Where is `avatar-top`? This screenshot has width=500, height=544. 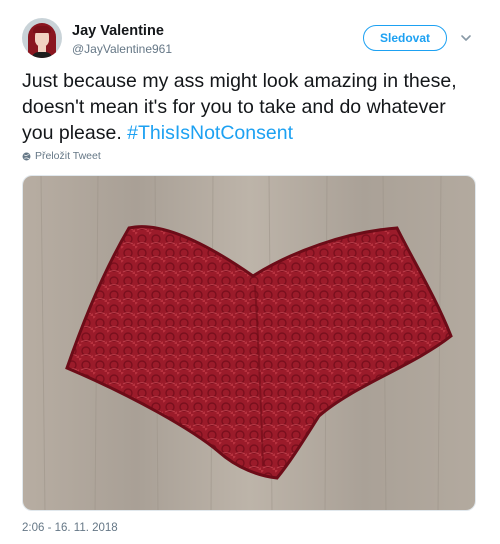 avatar-top is located at coordinates (42, 55).